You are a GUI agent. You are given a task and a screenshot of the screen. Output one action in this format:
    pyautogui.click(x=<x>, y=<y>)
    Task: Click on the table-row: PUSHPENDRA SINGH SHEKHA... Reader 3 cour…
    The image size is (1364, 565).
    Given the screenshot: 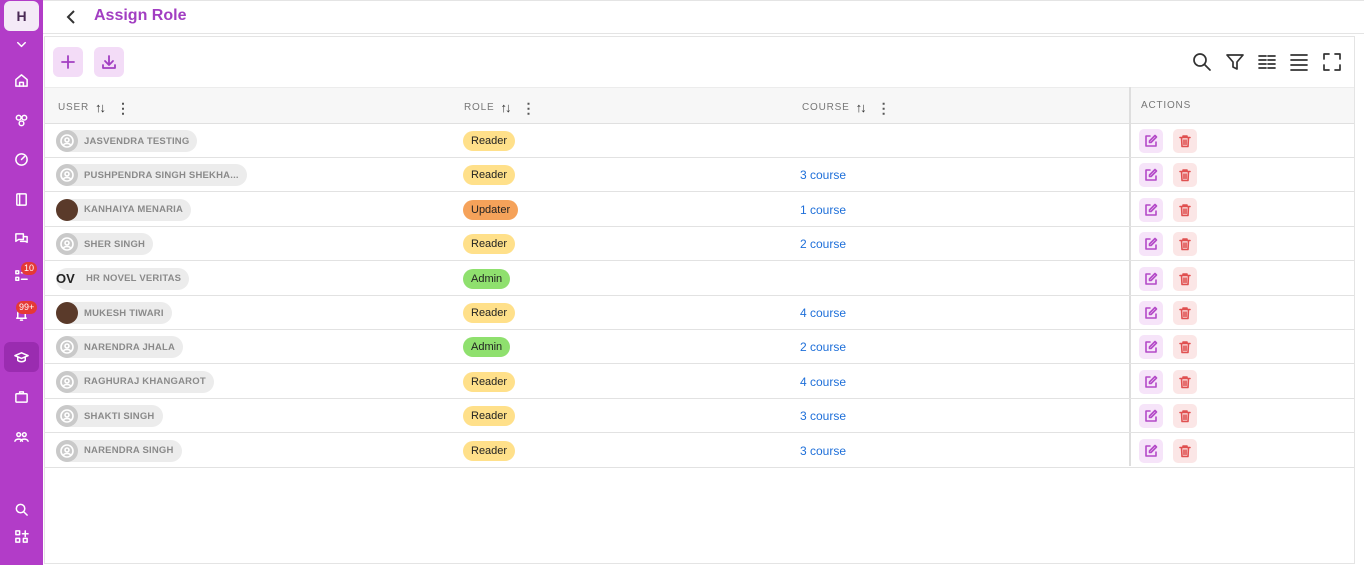 What is the action you would take?
    pyautogui.click(x=699, y=175)
    